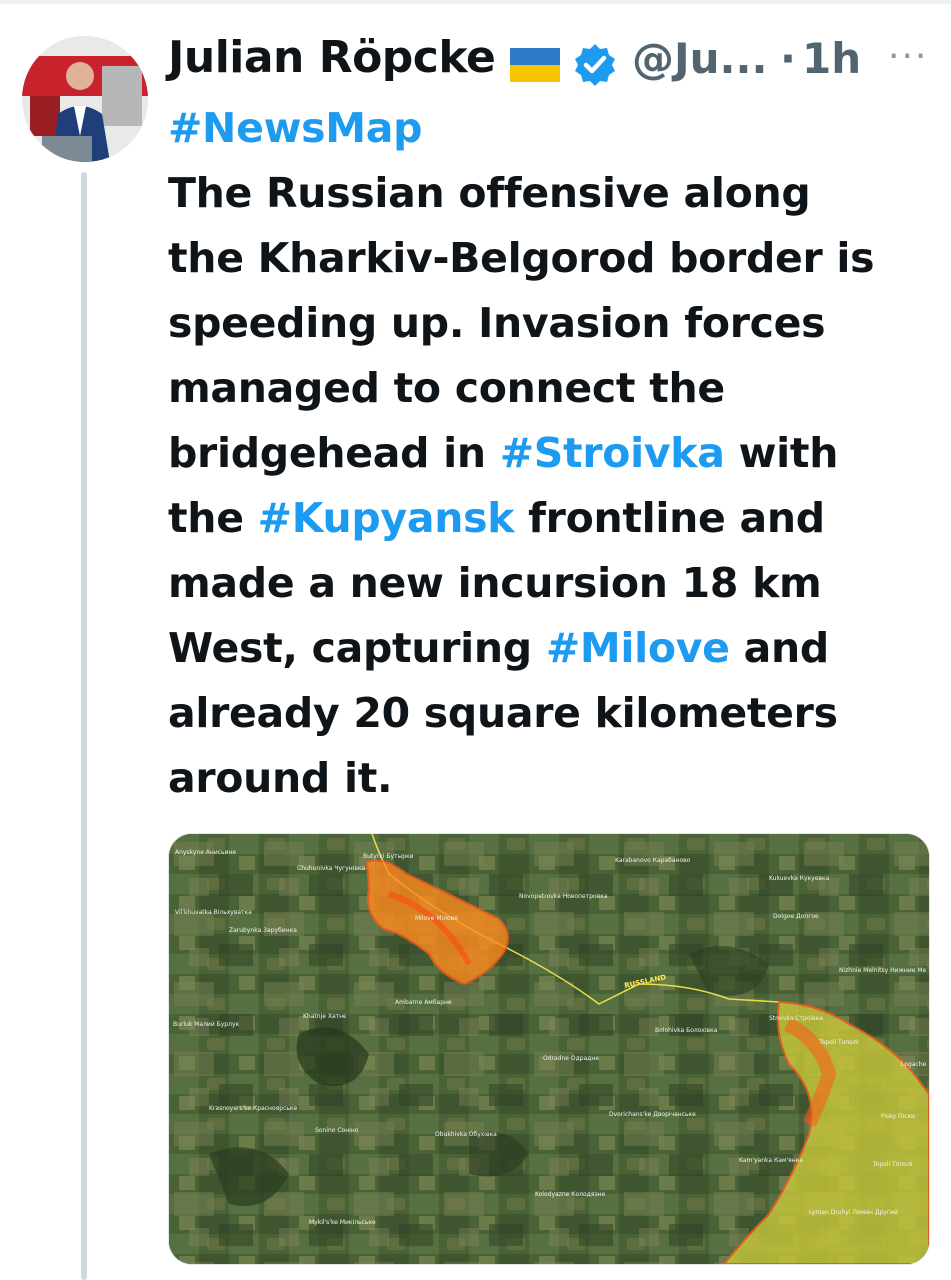 Image resolution: width=951 pixels, height=1280 pixels. What do you see at coordinates (475, 2) in the screenshot?
I see `top-divider` at bounding box center [475, 2].